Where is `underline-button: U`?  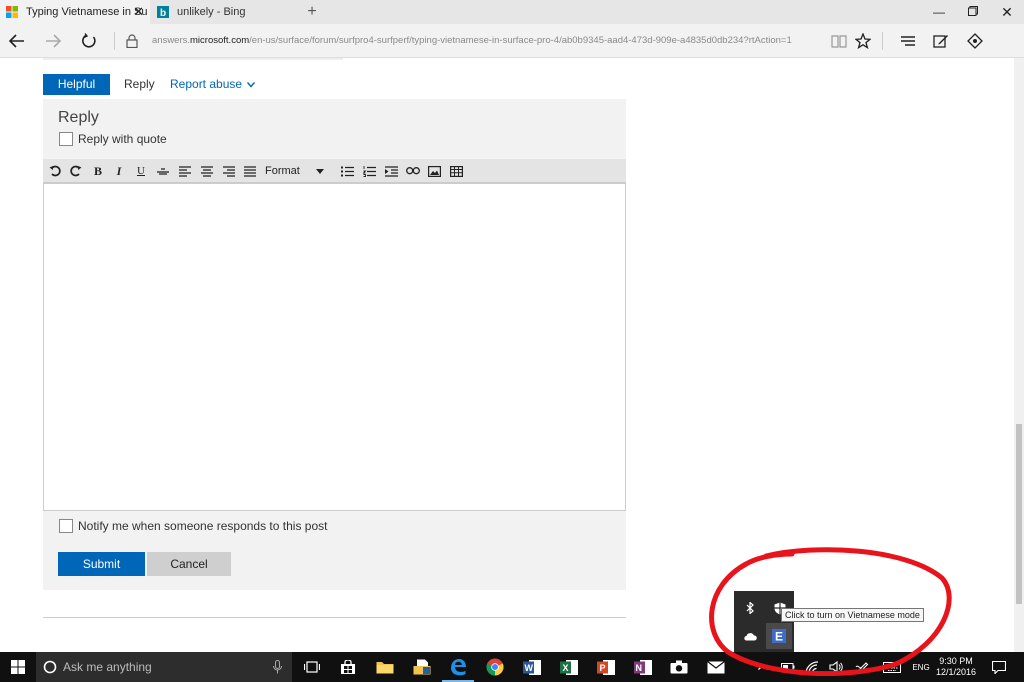 underline-button: U is located at coordinates (141, 171).